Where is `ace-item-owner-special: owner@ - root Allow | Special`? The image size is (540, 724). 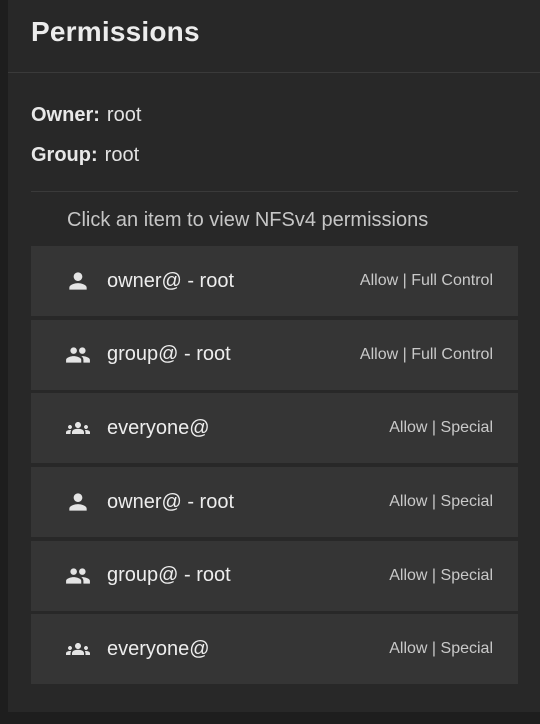
ace-item-owner-special: owner@ - root Allow | Special is located at coordinates (274, 502).